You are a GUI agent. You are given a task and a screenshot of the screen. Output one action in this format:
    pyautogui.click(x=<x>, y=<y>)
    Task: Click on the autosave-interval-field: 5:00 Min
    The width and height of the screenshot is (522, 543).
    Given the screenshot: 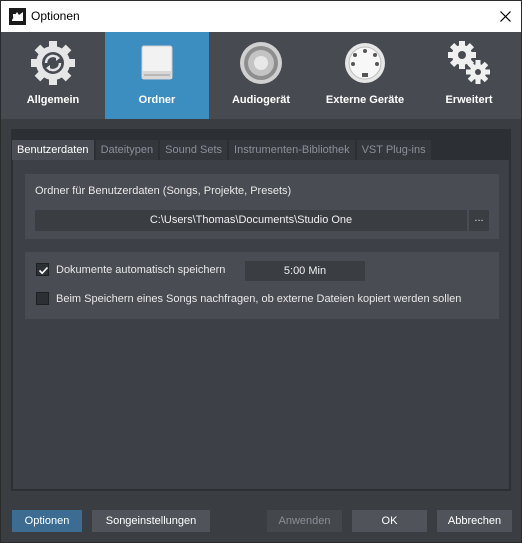 What is the action you would take?
    pyautogui.click(x=305, y=271)
    